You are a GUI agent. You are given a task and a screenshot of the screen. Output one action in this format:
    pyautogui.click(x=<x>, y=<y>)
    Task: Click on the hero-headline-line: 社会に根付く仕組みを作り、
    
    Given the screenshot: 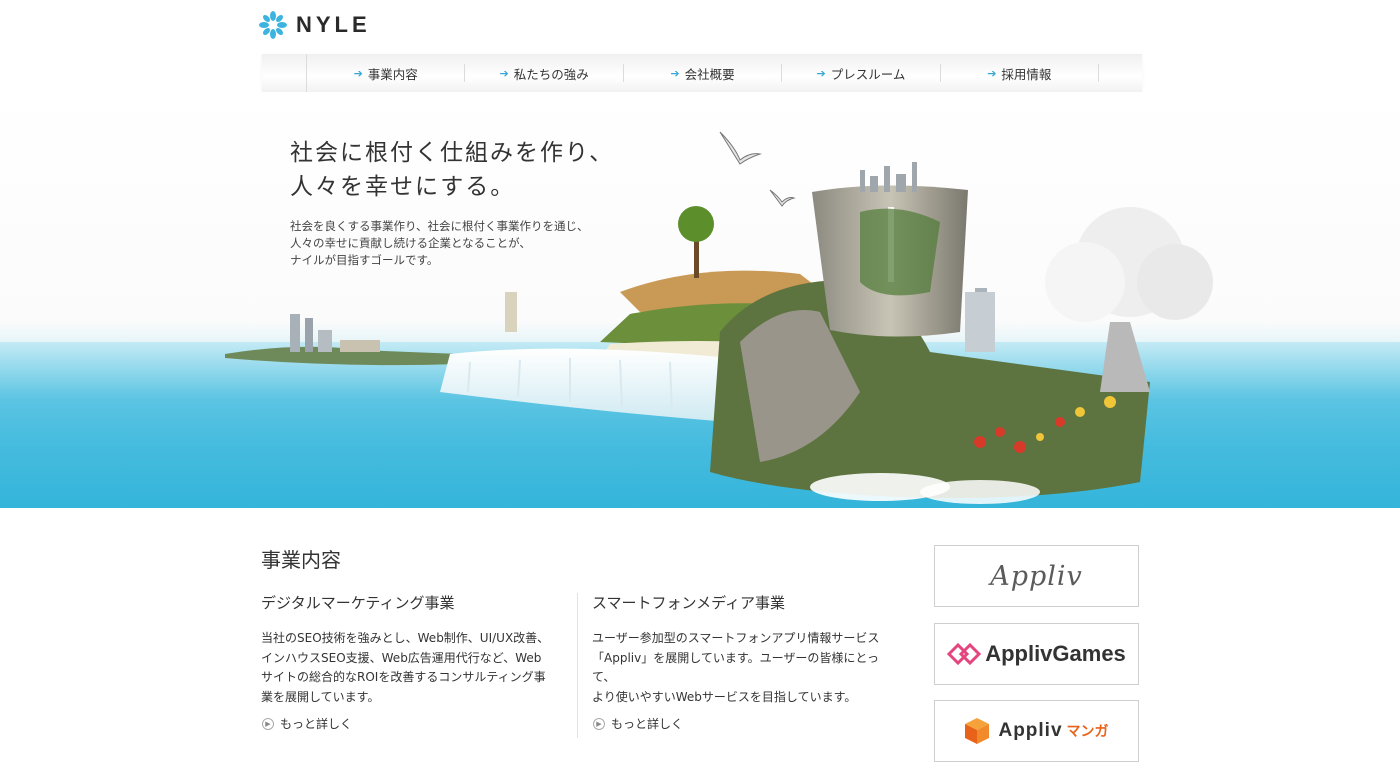 What is the action you would take?
    pyautogui.click(x=452, y=153)
    